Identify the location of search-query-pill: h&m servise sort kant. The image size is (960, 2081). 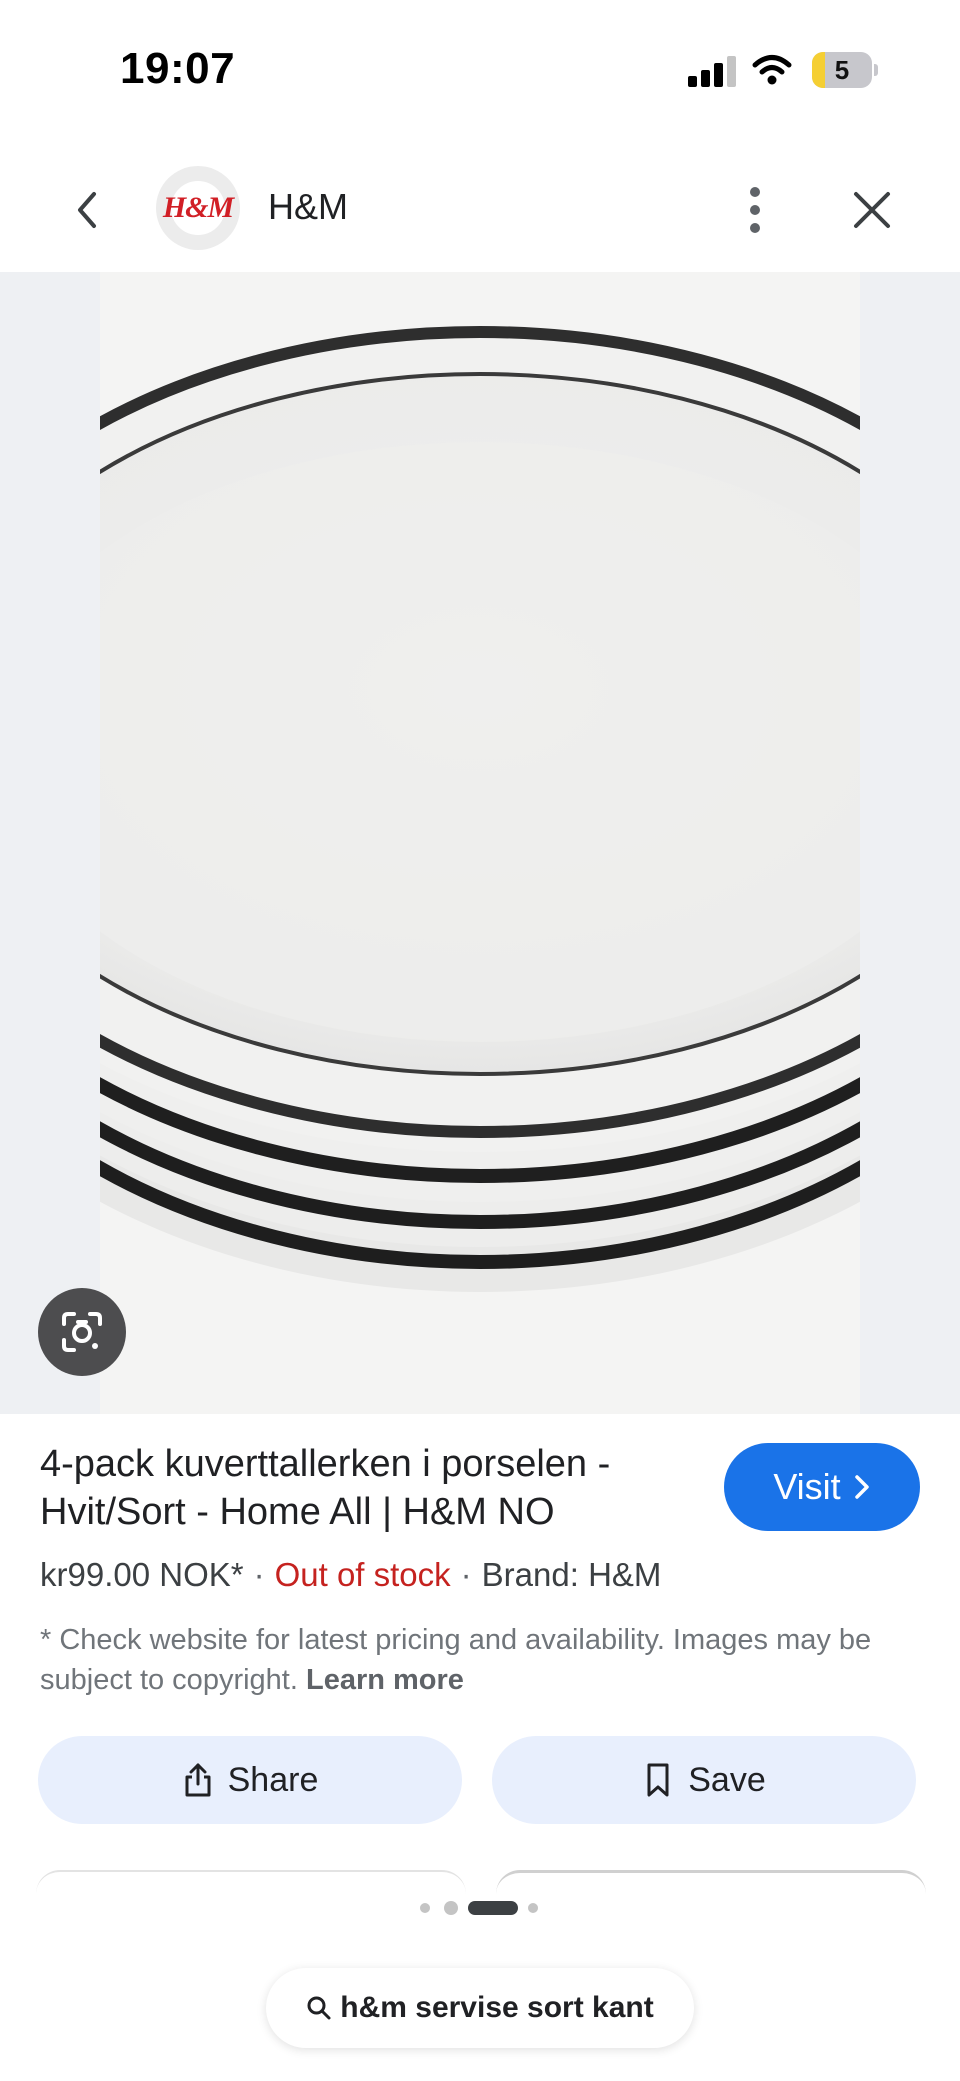
(480, 2008).